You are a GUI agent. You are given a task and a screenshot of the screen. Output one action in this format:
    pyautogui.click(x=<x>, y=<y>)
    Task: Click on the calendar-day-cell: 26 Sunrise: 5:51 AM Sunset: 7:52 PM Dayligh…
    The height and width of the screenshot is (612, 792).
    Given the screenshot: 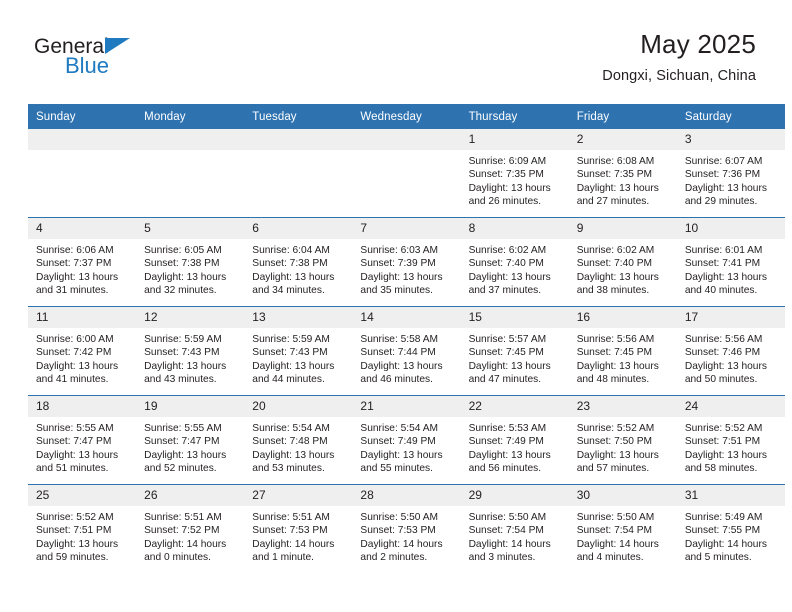 What is the action you would take?
    pyautogui.click(x=190, y=528)
    